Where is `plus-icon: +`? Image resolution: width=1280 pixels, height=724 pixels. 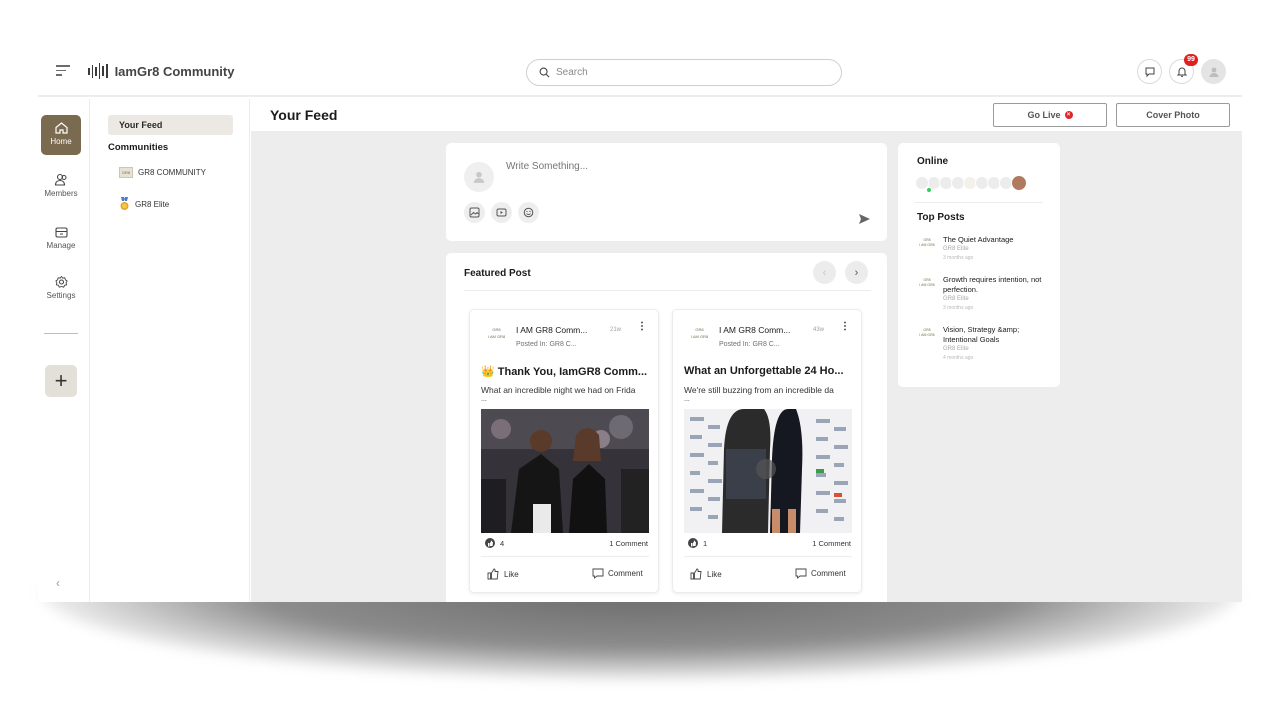 plus-icon: + is located at coordinates (61, 380).